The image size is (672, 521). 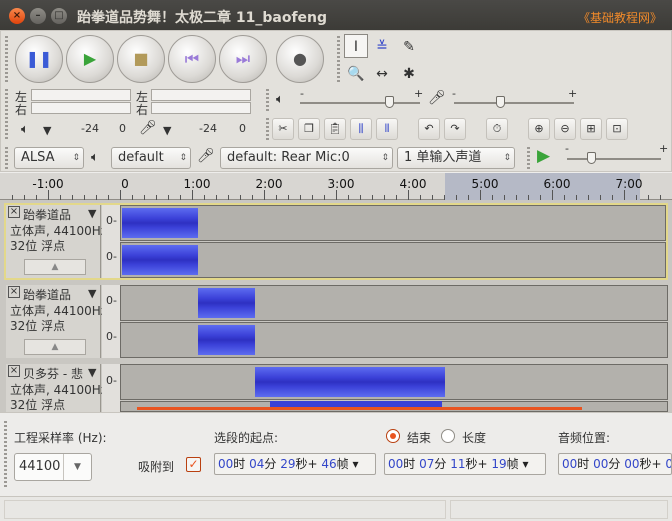 What do you see at coordinates (617, 129) in the screenshot?
I see `fit-project-button: ⊡` at bounding box center [617, 129].